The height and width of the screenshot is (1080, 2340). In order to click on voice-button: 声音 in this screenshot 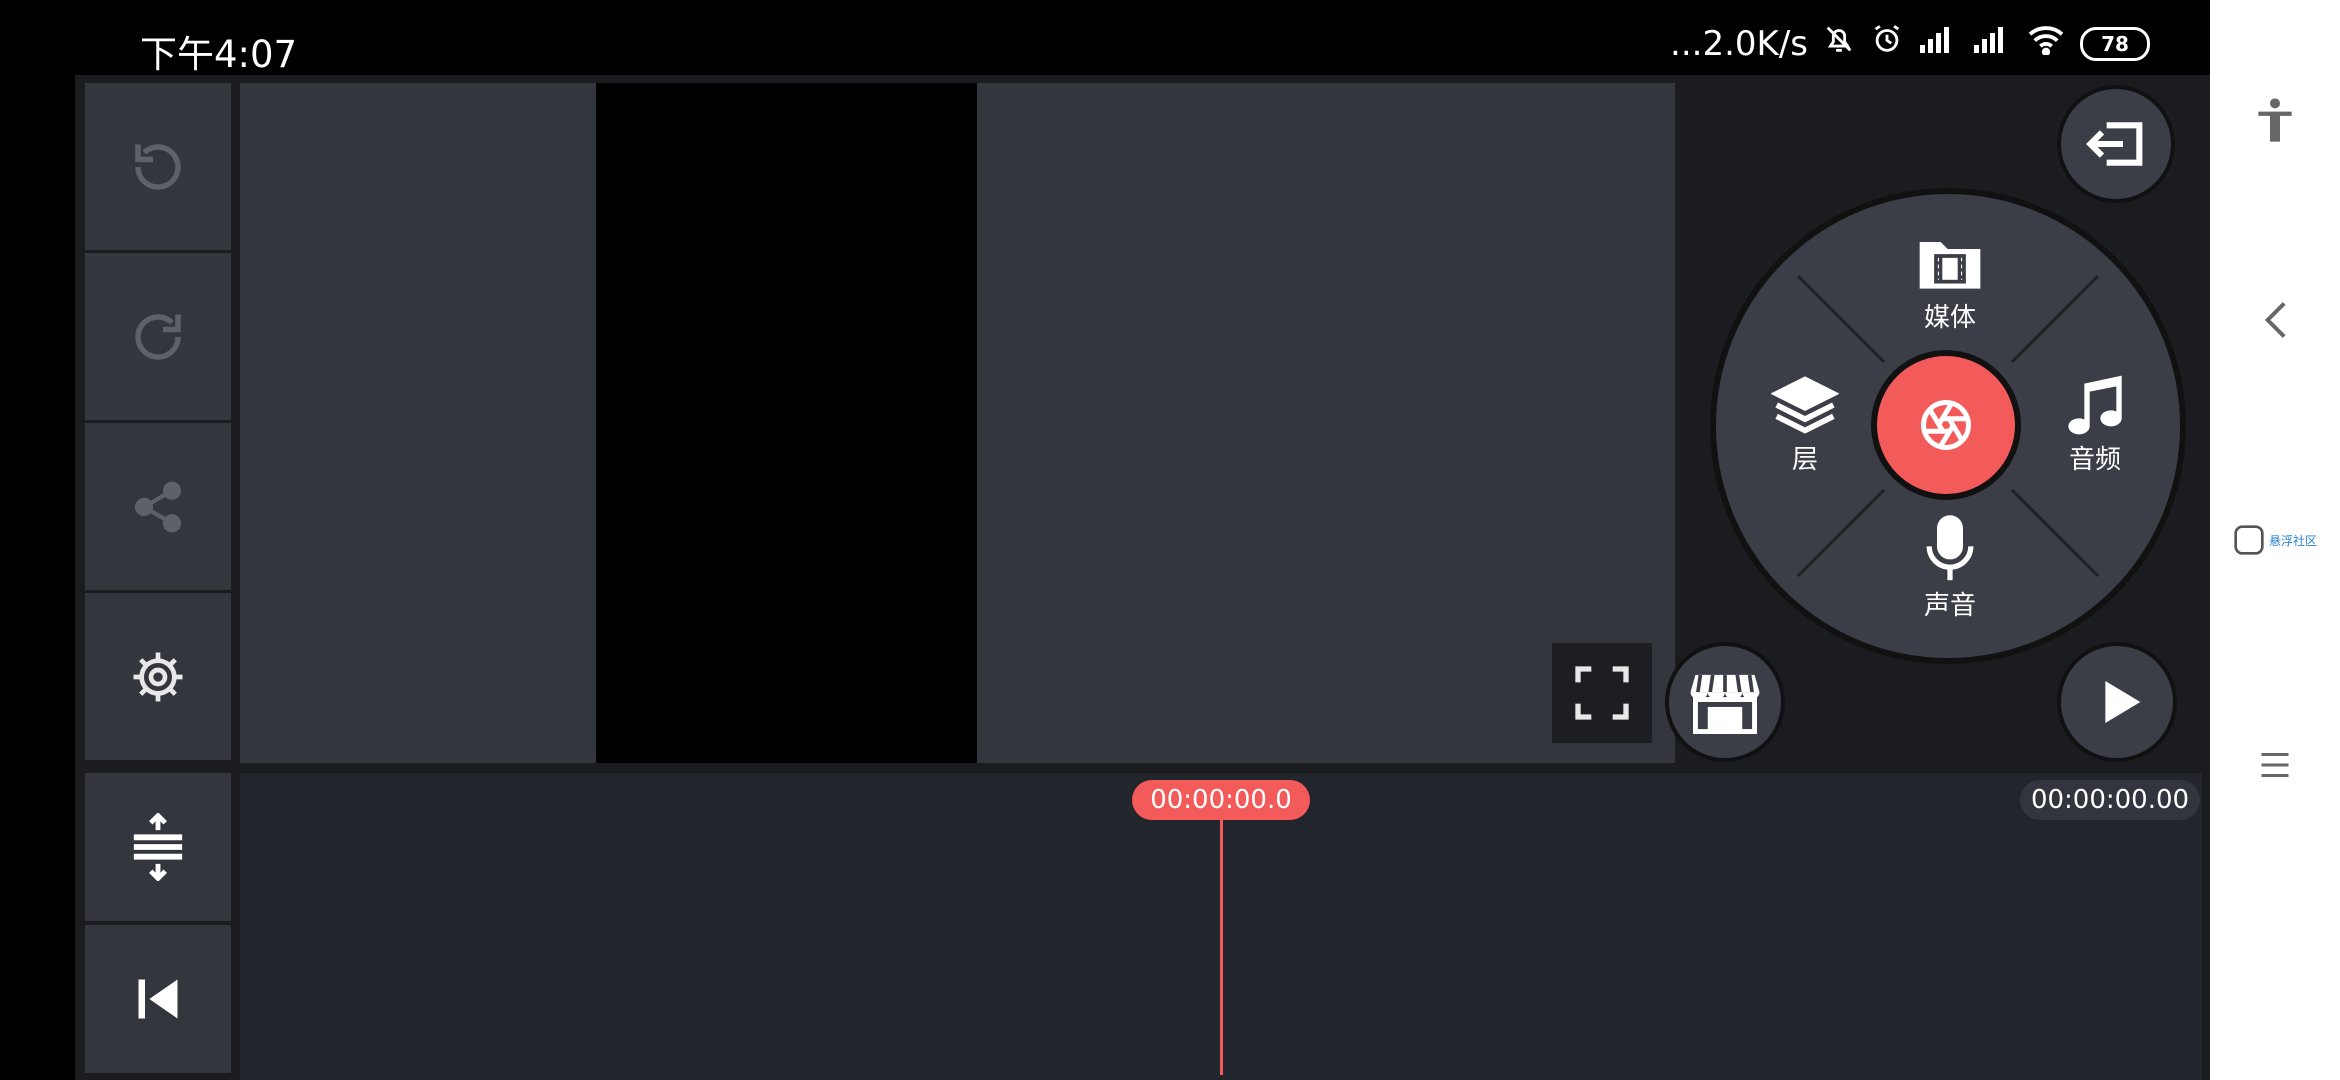, I will do `click(1950, 568)`.